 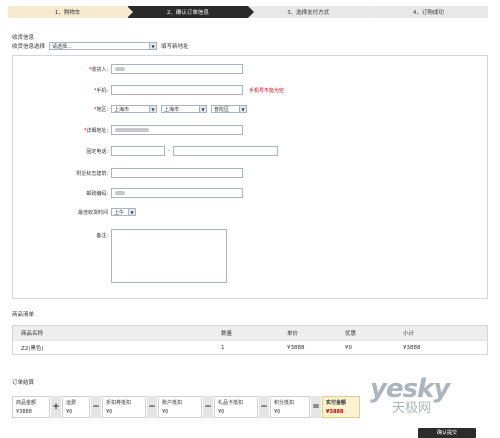 I want to click on zip-label: 邮政编码:, so click(x=97, y=193).